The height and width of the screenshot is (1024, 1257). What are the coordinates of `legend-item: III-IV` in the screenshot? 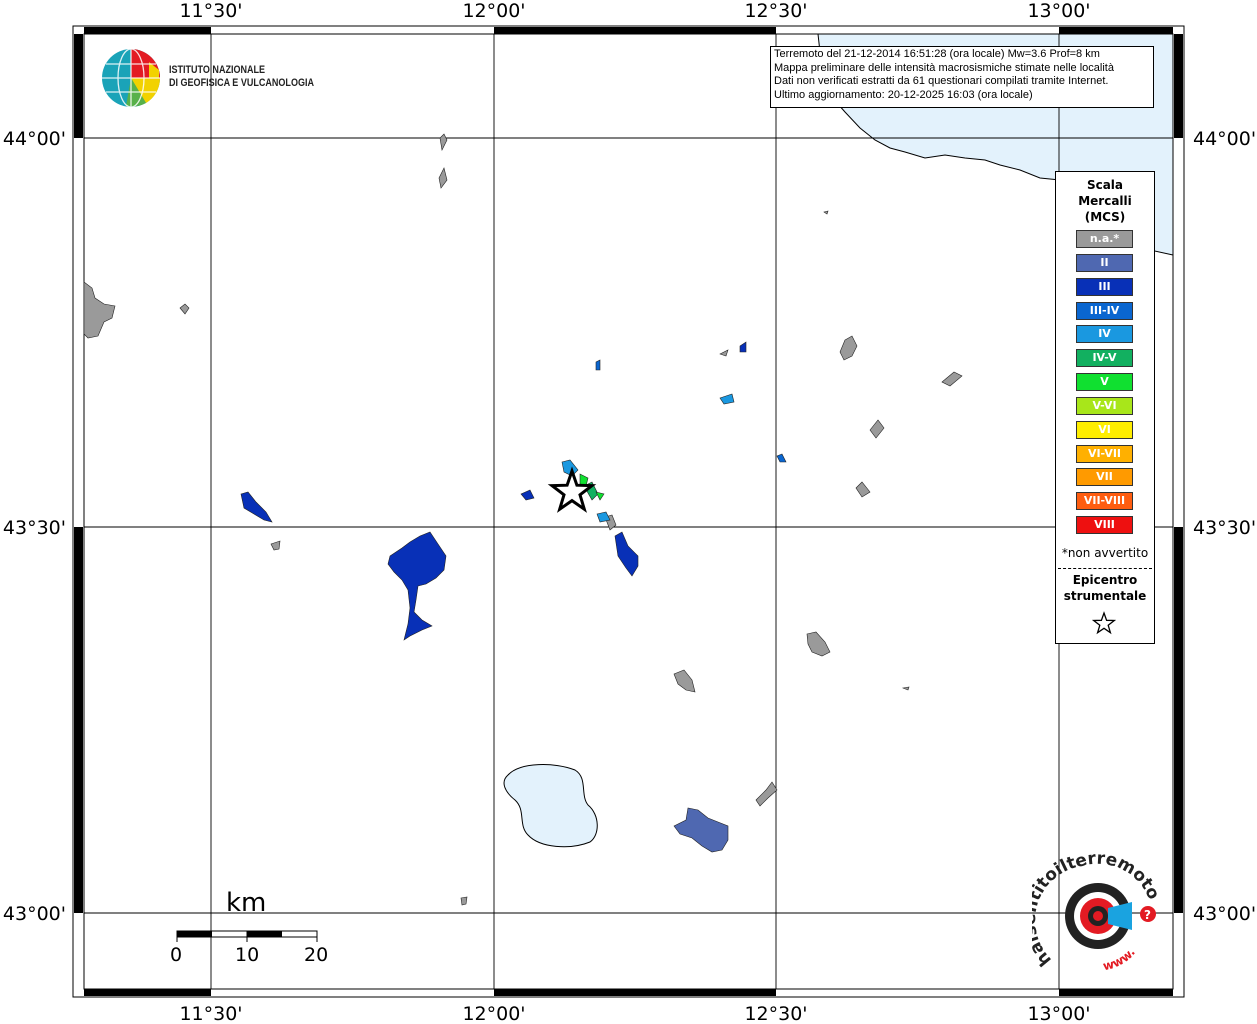 It's located at (1104, 310).